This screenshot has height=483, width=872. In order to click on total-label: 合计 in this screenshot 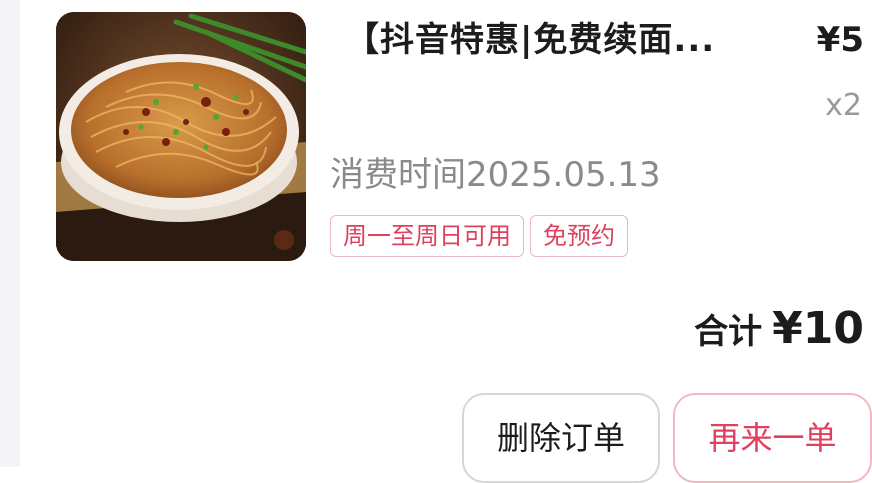, I will do `click(728, 332)`.